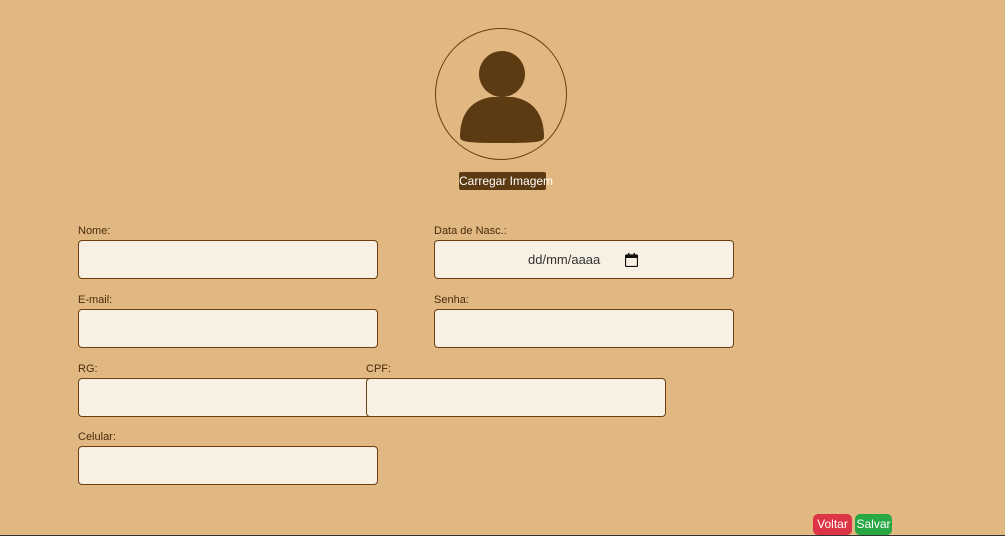 This screenshot has height=536, width=1005. Describe the element at coordinates (564, 259) in the screenshot. I see `date-placeholder: dd/mm/aaaa` at that location.